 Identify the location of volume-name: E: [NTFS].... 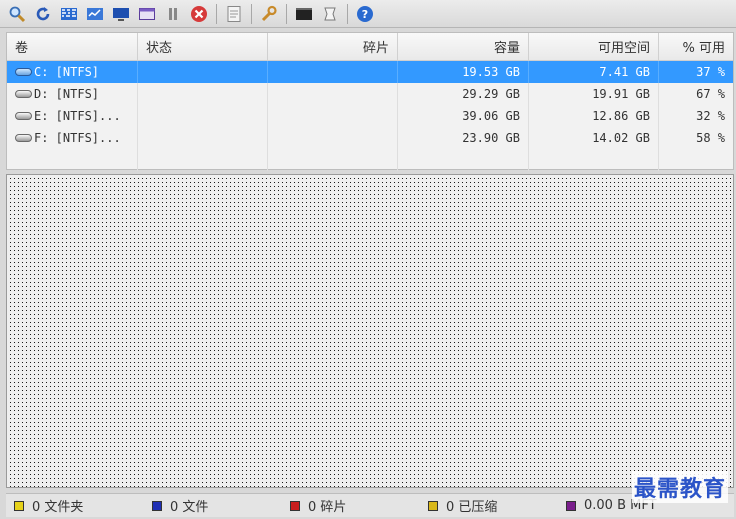
(77, 116).